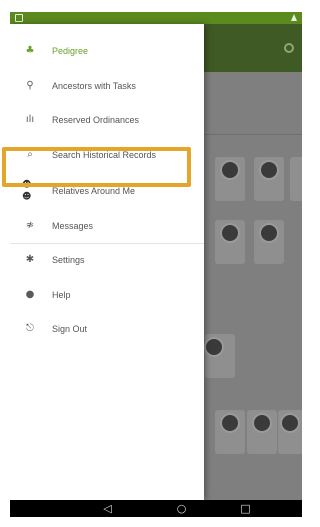 The image size is (320, 527). Describe the element at coordinates (289, 48) in the screenshot. I see `search-icon` at that location.